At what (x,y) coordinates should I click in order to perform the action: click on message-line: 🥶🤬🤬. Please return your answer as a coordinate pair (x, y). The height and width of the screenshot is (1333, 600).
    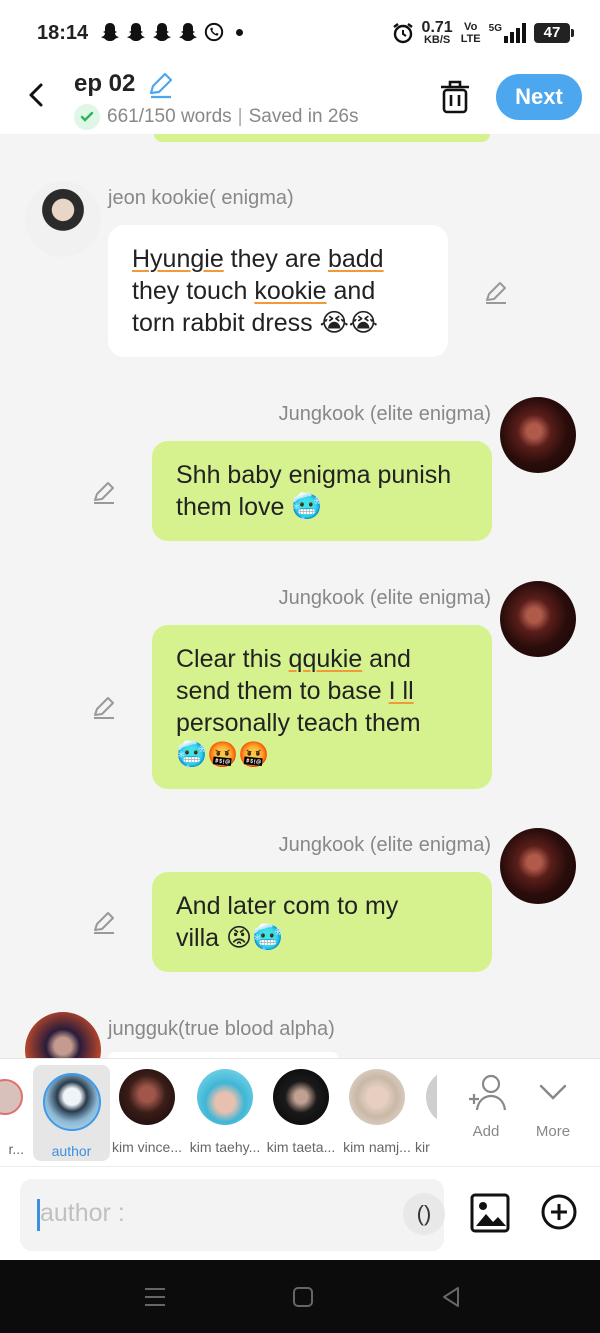
    Looking at the image, I should click on (223, 755).